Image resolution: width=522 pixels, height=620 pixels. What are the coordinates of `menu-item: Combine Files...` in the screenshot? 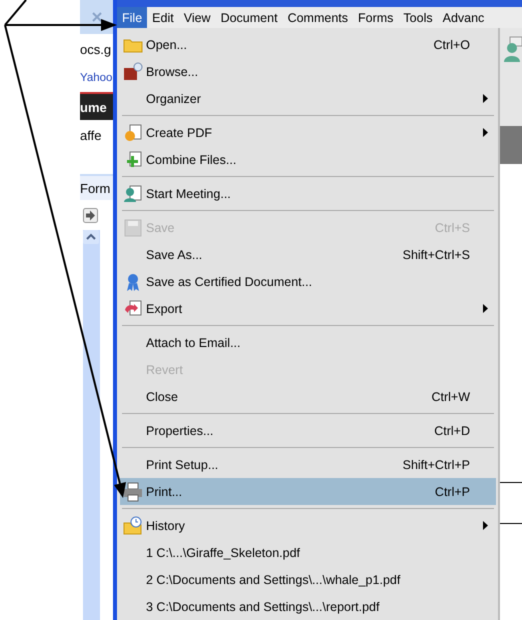 It's located at (308, 159).